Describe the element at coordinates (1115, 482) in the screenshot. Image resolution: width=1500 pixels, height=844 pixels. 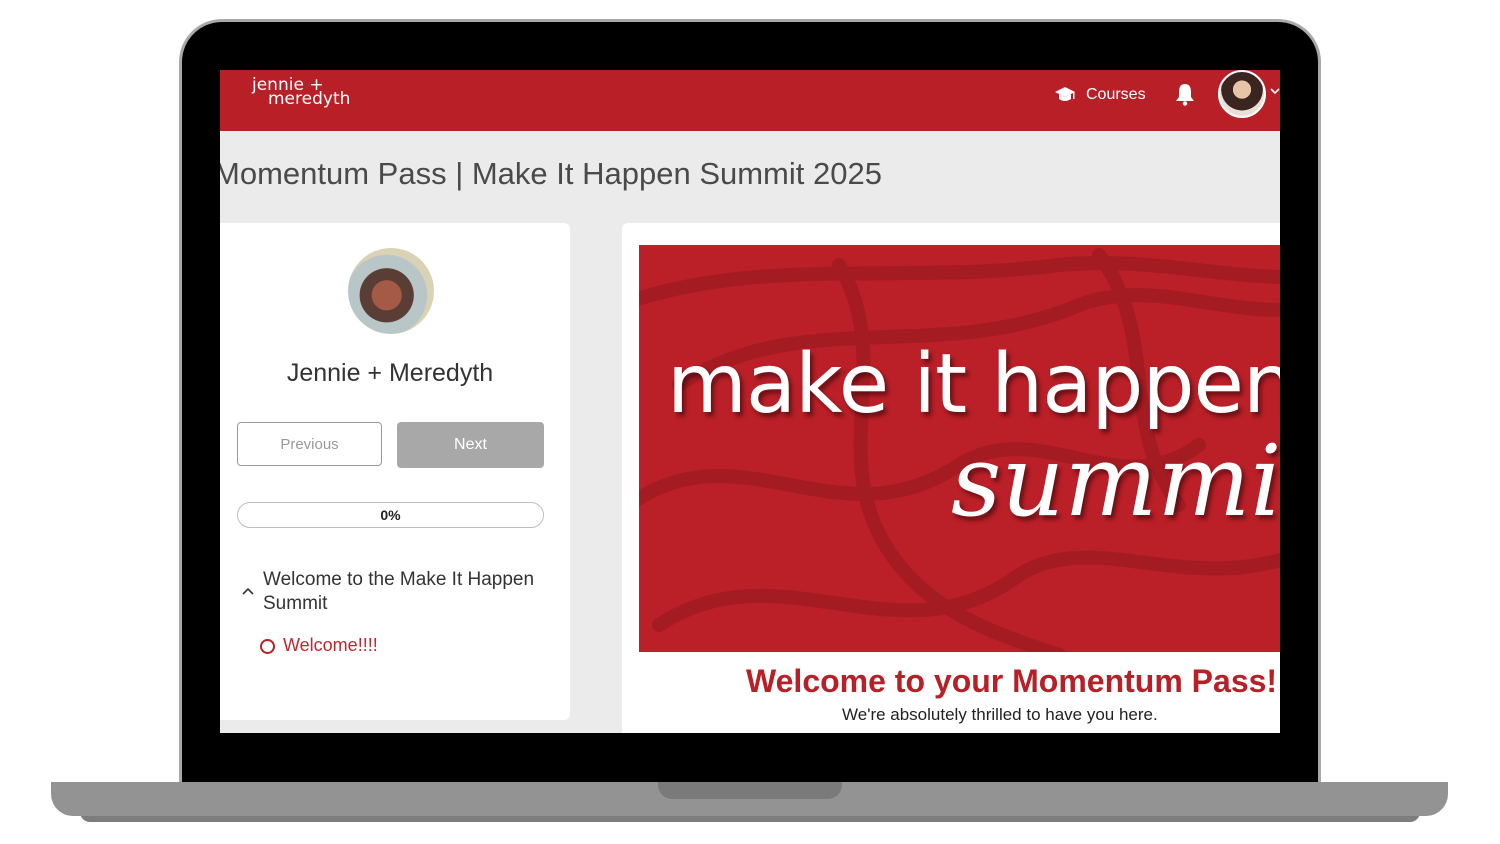
I see `banner-script: summit` at that location.